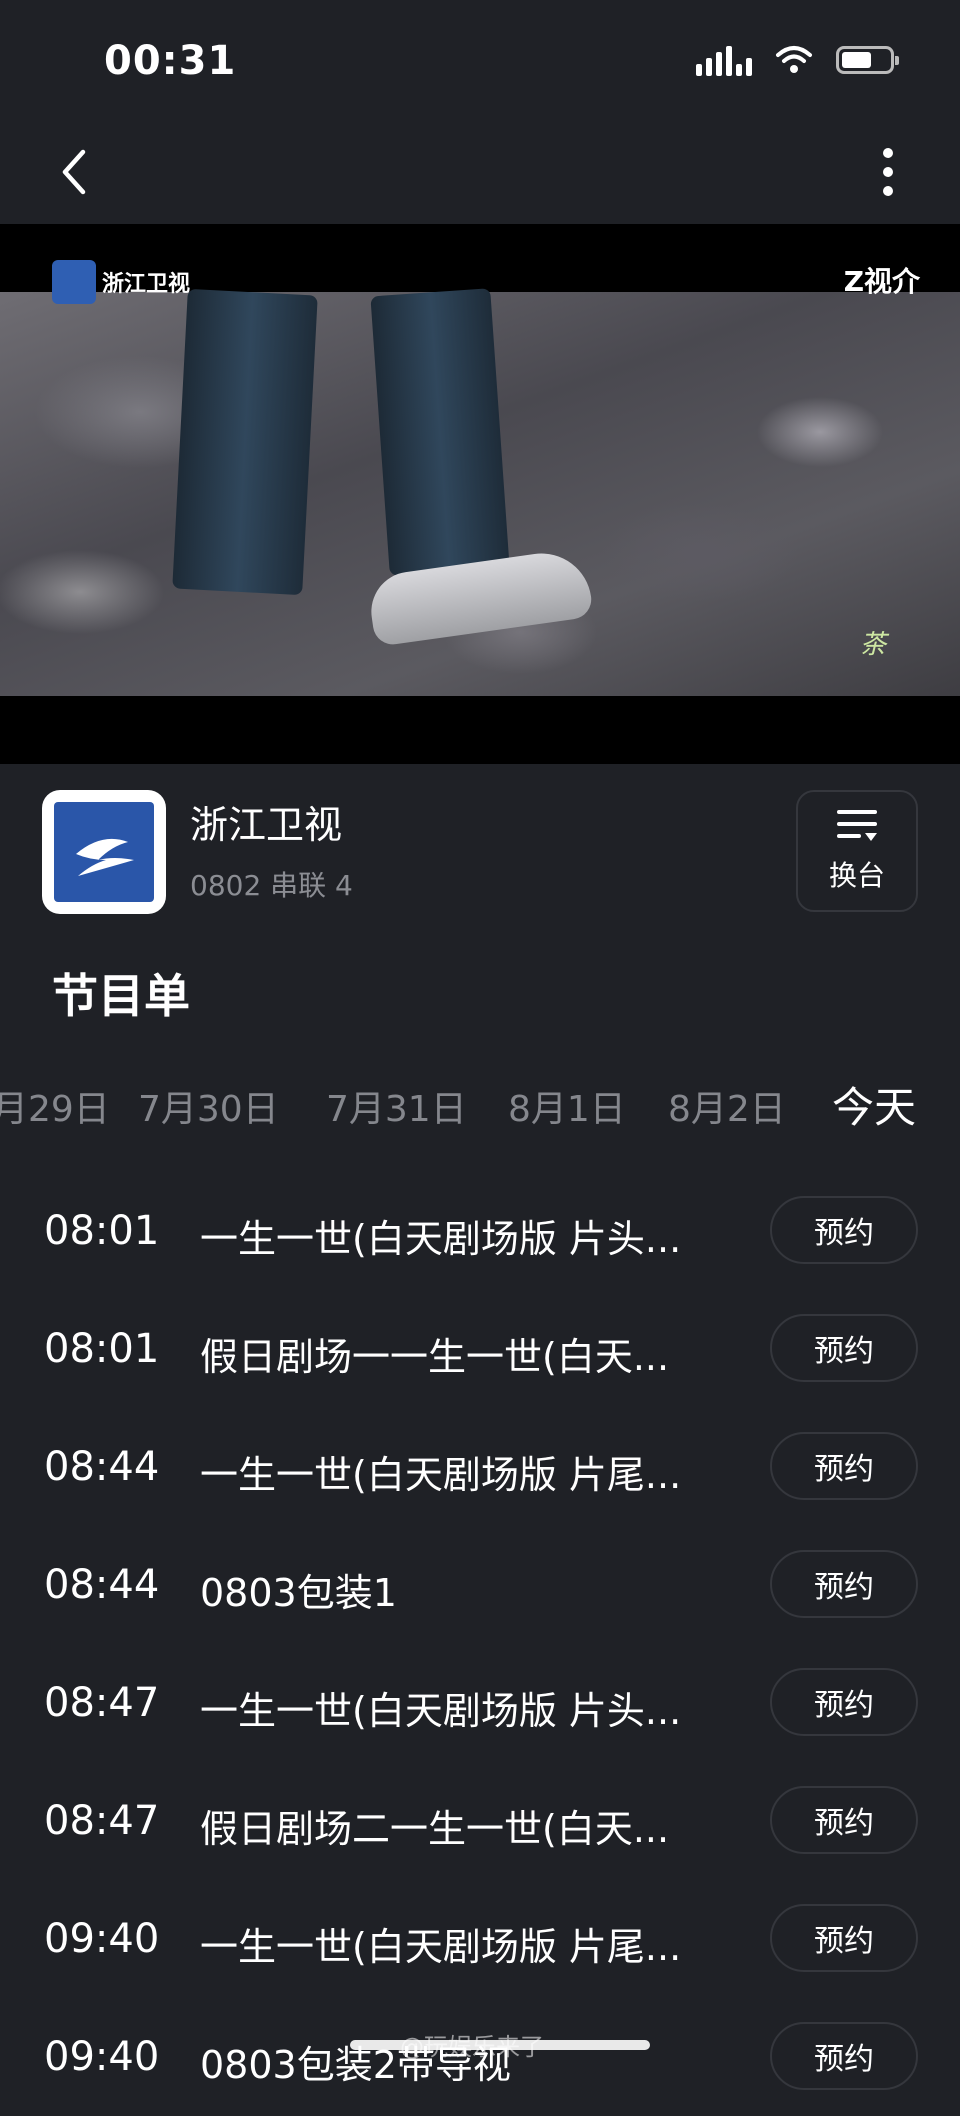  Describe the element at coordinates (266, 825) in the screenshot. I see `channel-name: 浙江卫视` at that location.